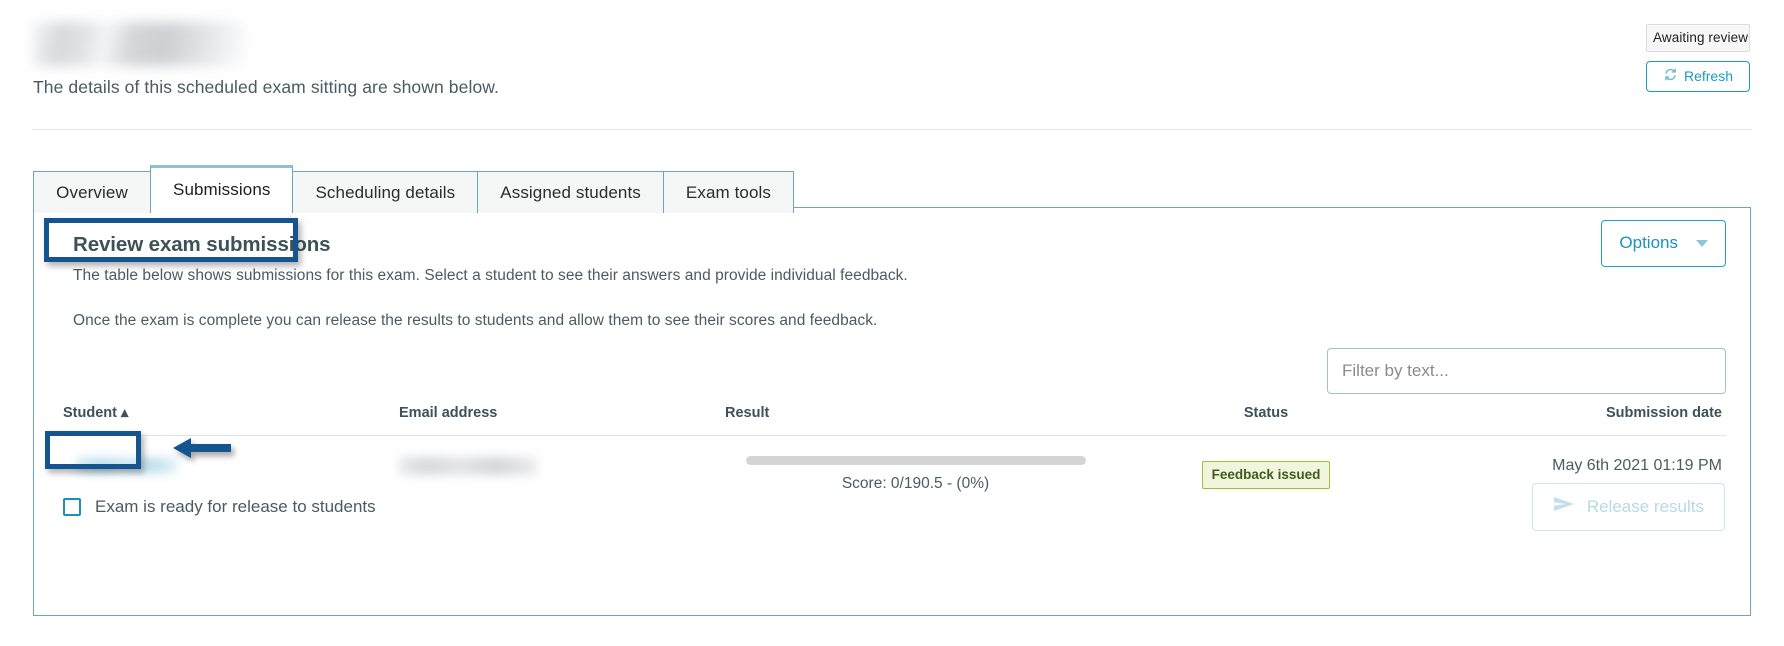 The width and height of the screenshot is (1784, 646). Describe the element at coordinates (139, 44) in the screenshot. I see `page-title-redacted` at that location.